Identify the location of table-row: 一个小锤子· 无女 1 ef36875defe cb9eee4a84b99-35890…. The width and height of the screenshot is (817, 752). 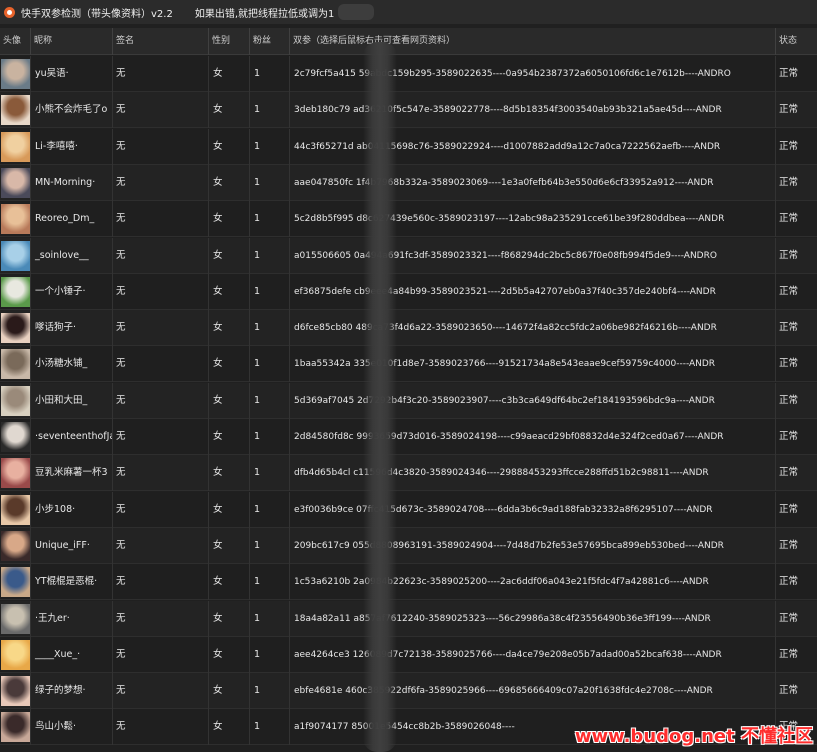
(408, 291).